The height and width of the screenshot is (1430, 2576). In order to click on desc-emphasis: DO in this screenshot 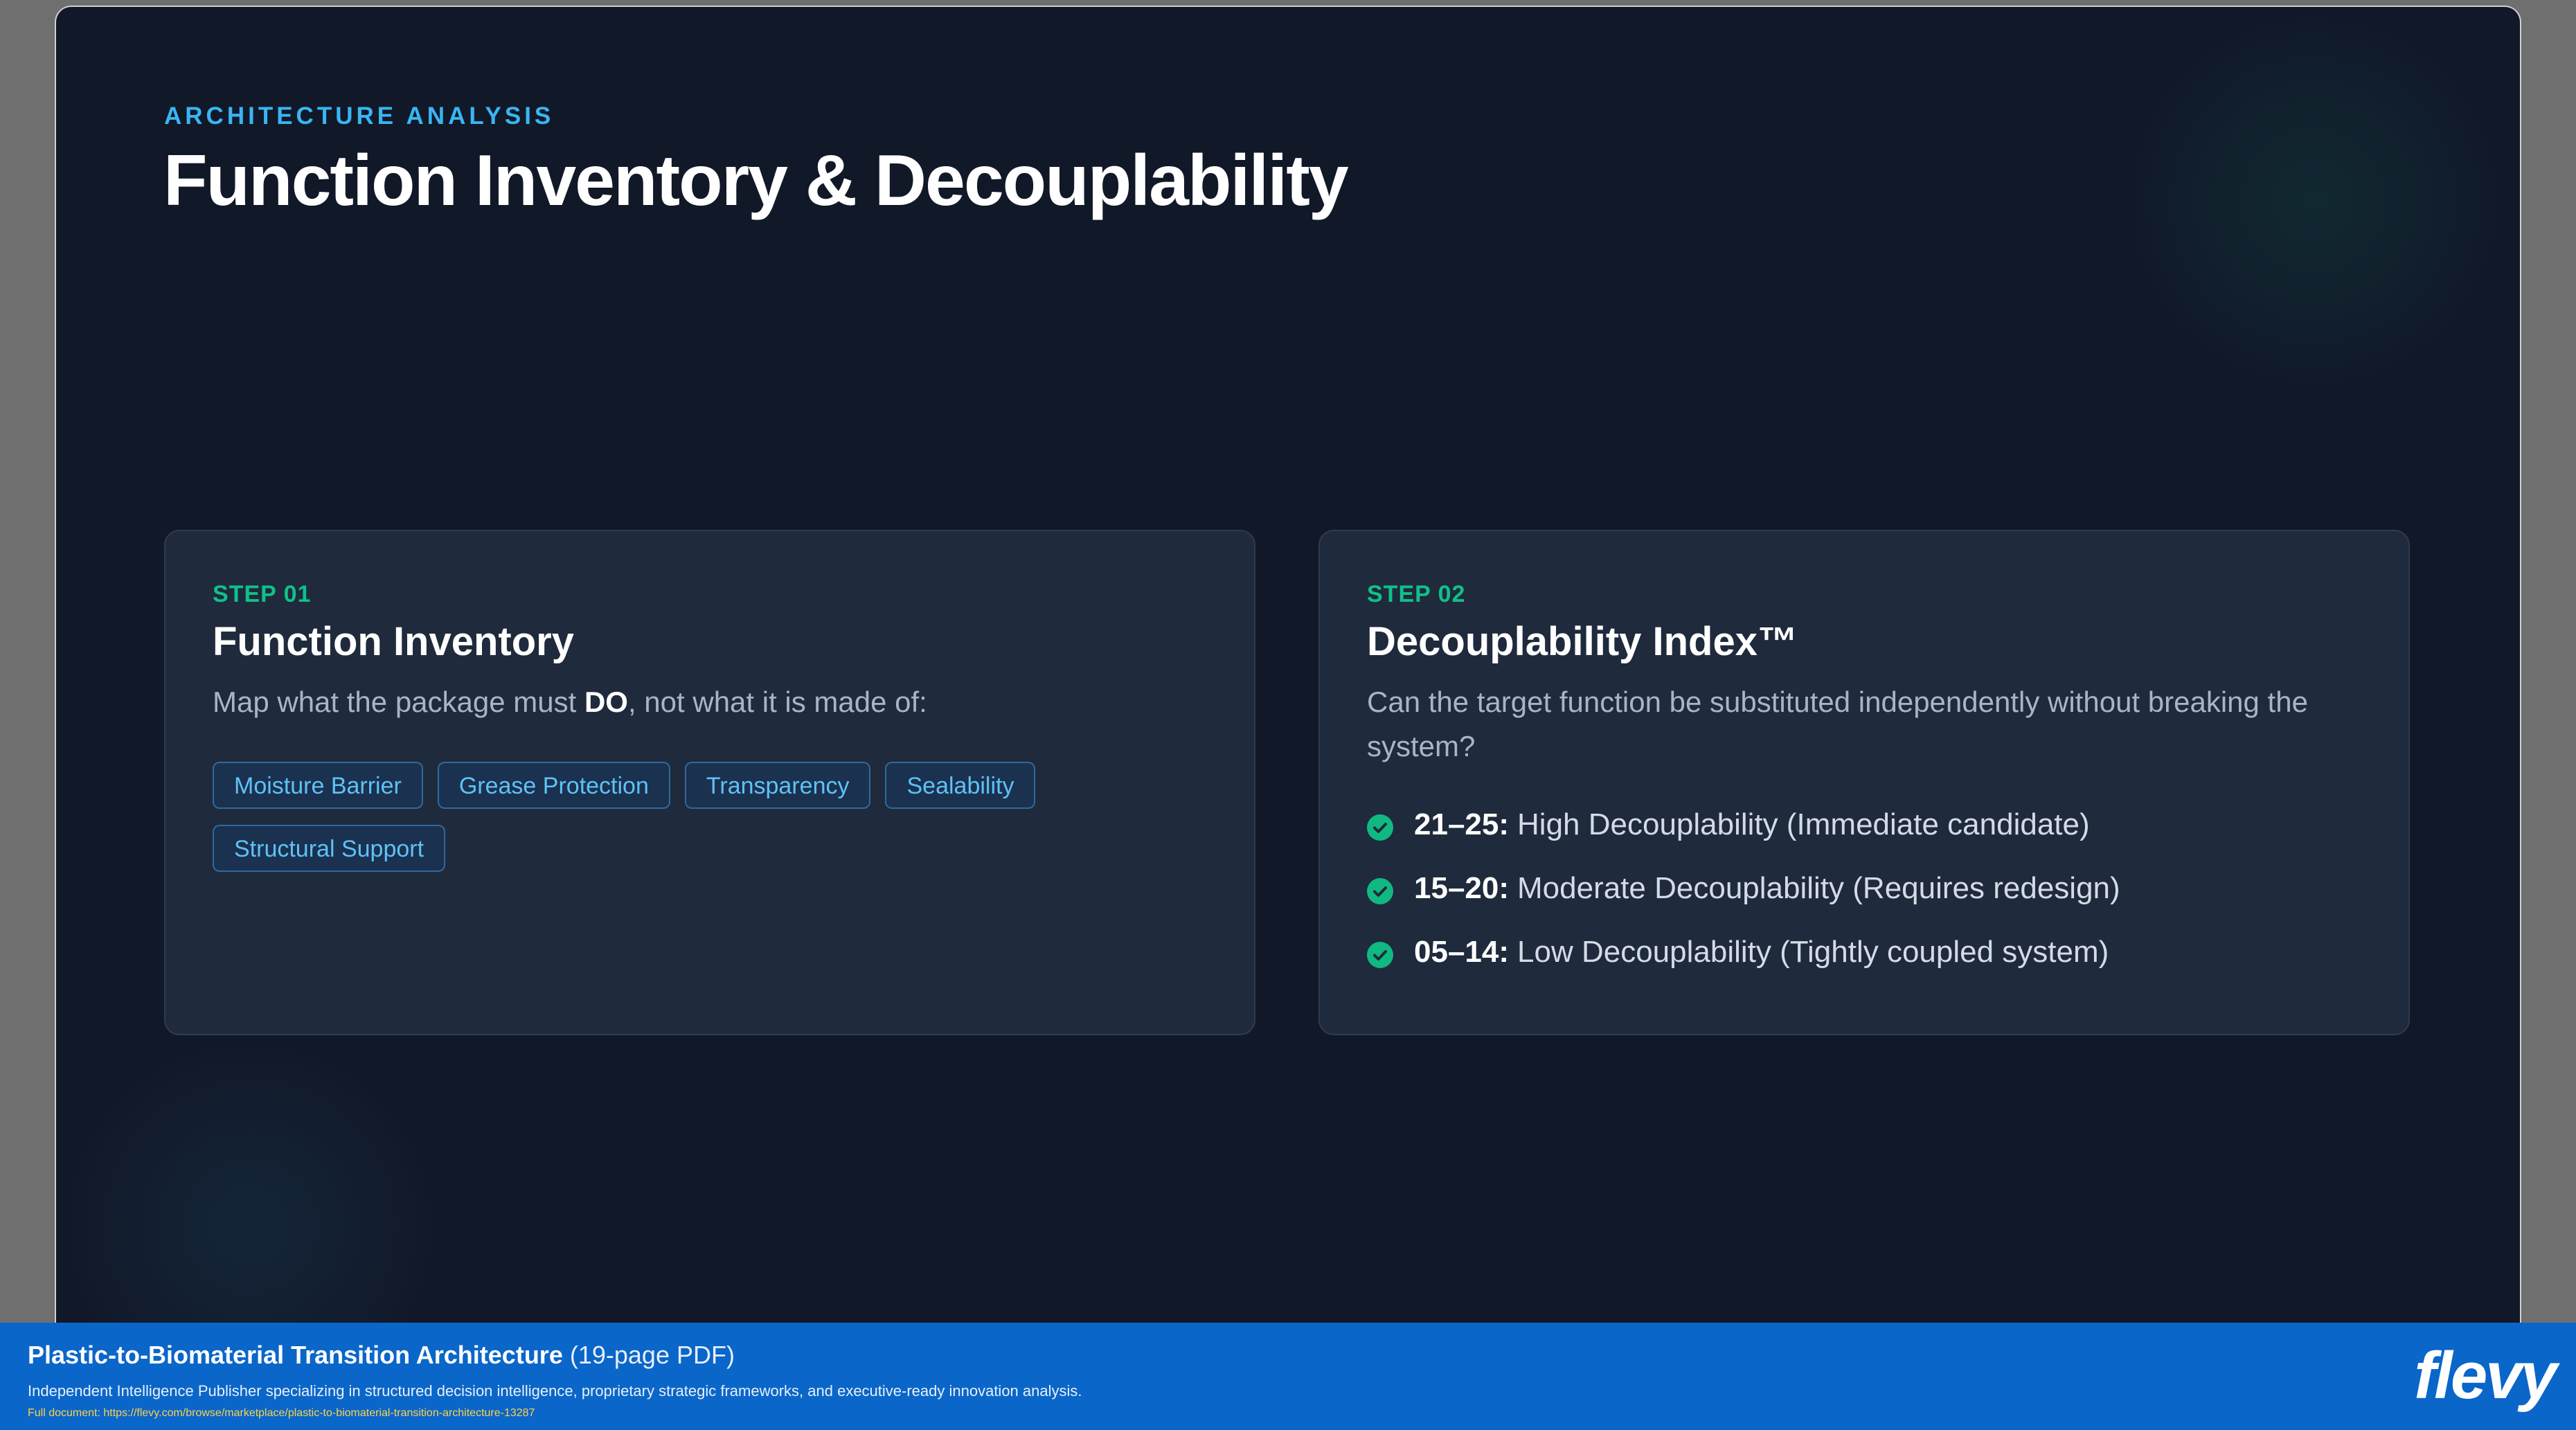, I will do `click(606, 702)`.